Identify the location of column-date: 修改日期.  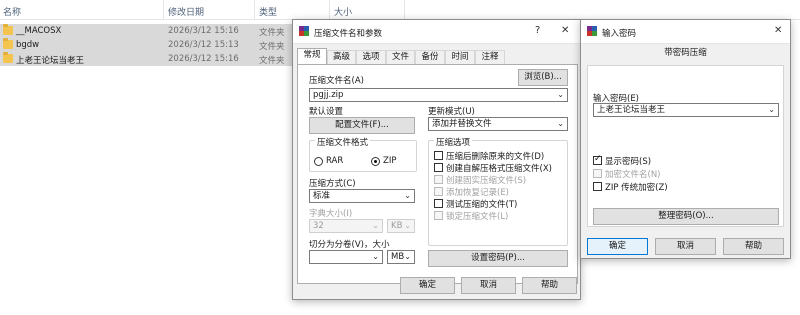
(186, 11).